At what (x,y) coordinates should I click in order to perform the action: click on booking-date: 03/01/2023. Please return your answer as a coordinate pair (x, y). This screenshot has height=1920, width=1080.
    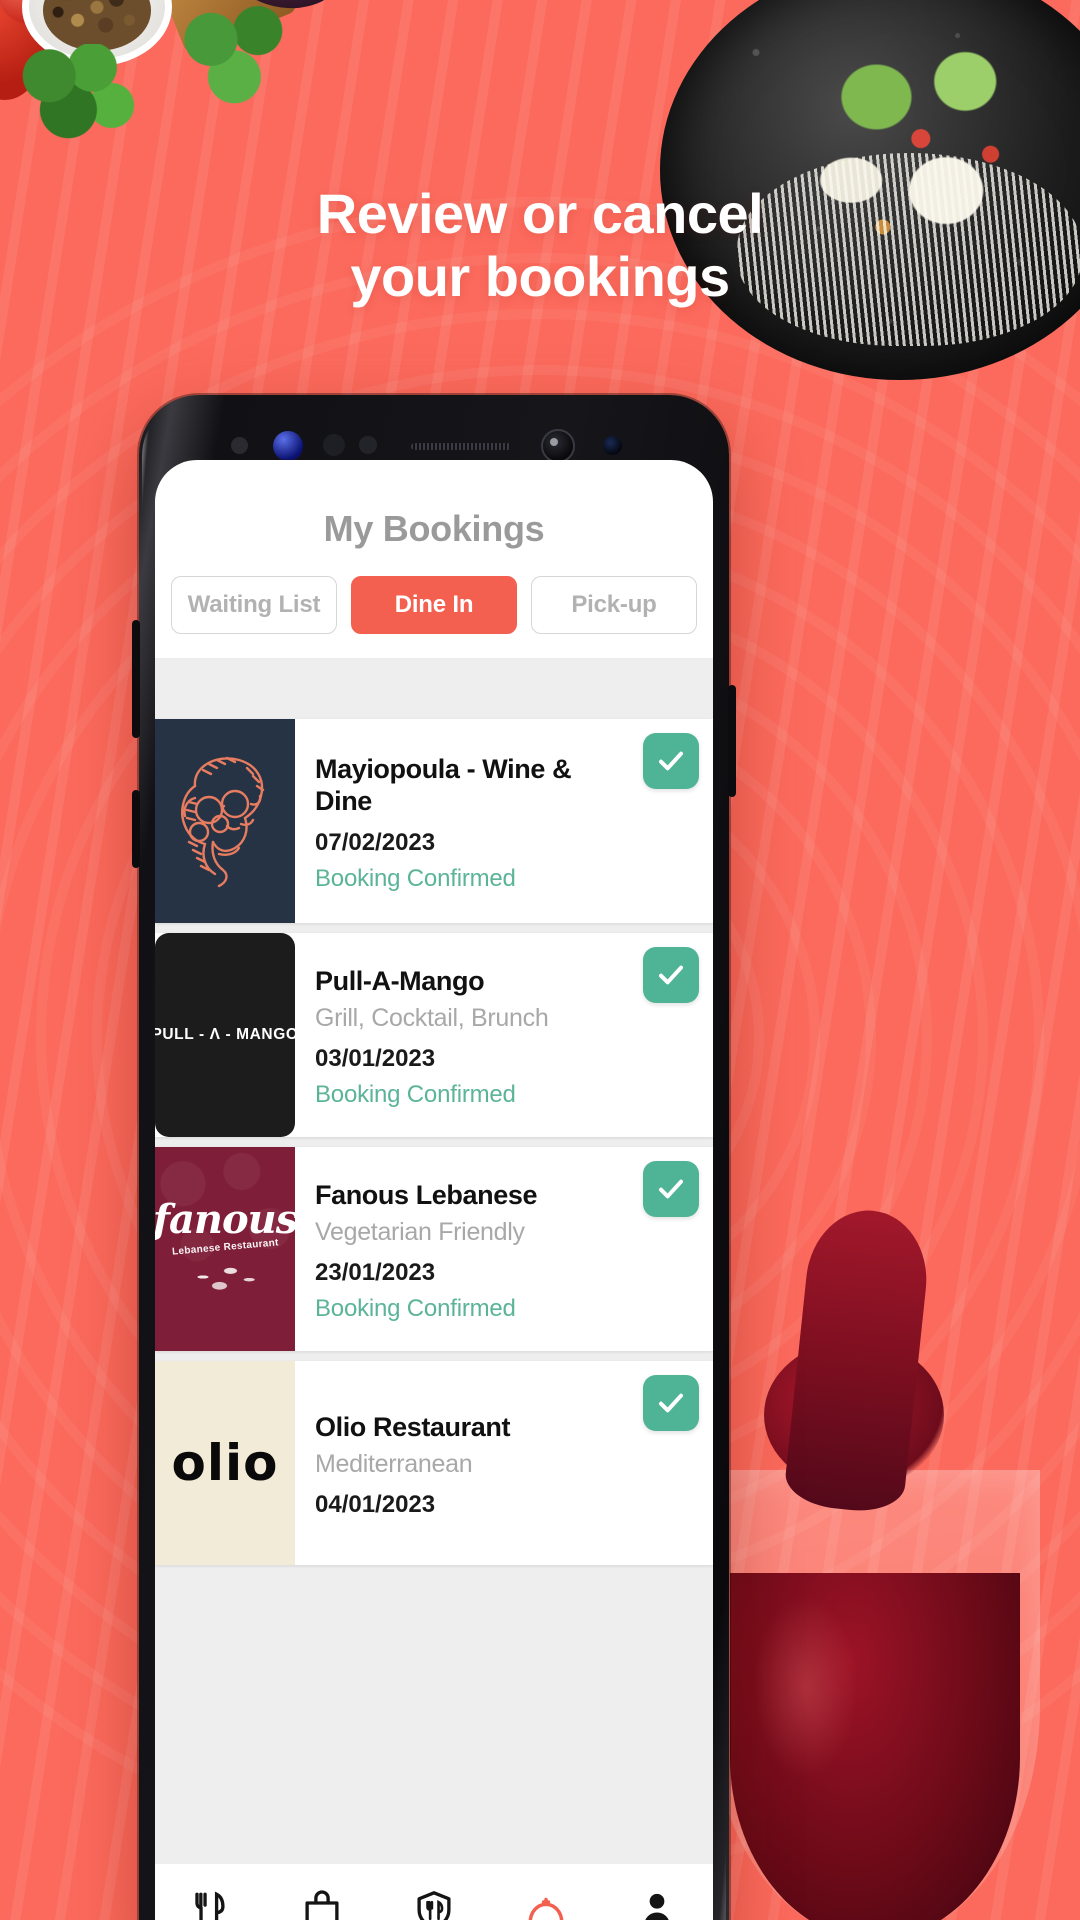
    Looking at the image, I should click on (375, 1058).